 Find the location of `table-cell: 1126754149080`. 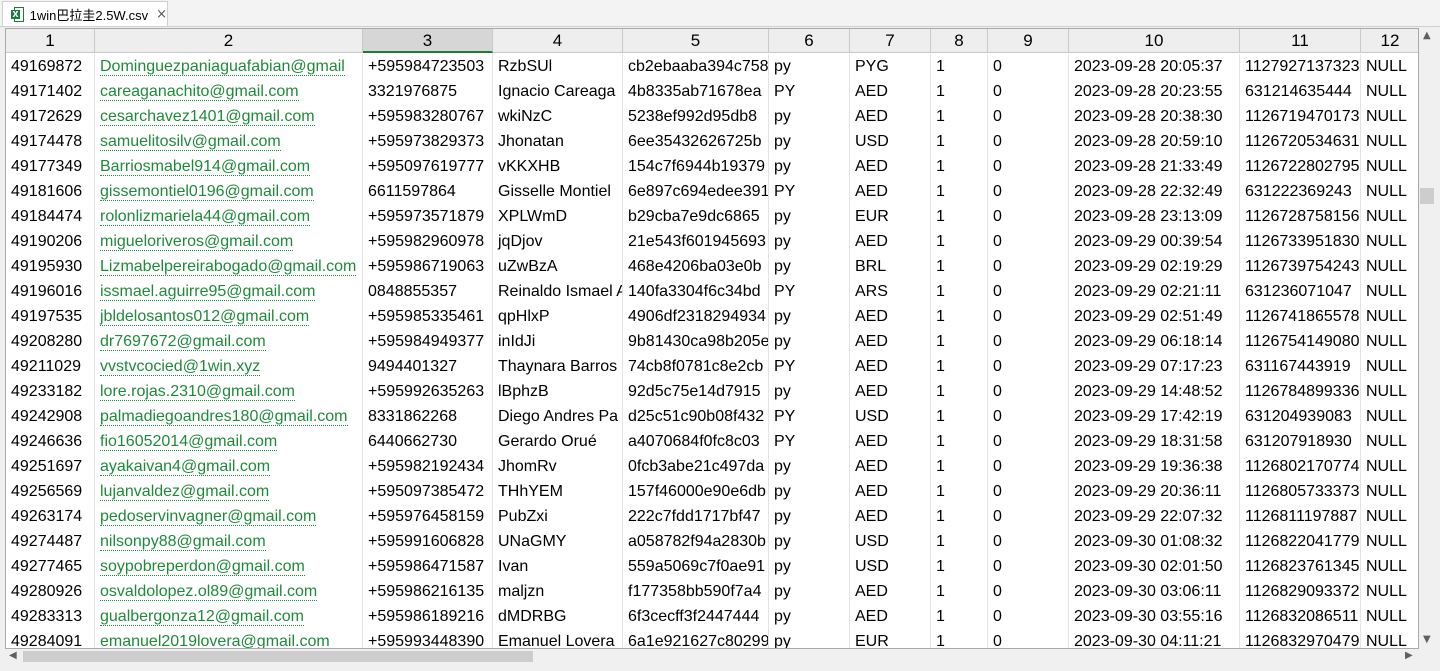

table-cell: 1126754149080 is located at coordinates (1300, 341).